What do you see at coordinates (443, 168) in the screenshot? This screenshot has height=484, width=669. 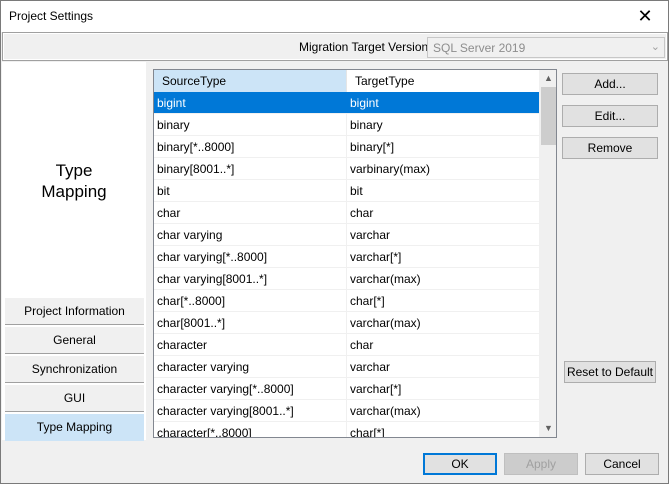 I see `target-type-cell: varbinary(max)` at bounding box center [443, 168].